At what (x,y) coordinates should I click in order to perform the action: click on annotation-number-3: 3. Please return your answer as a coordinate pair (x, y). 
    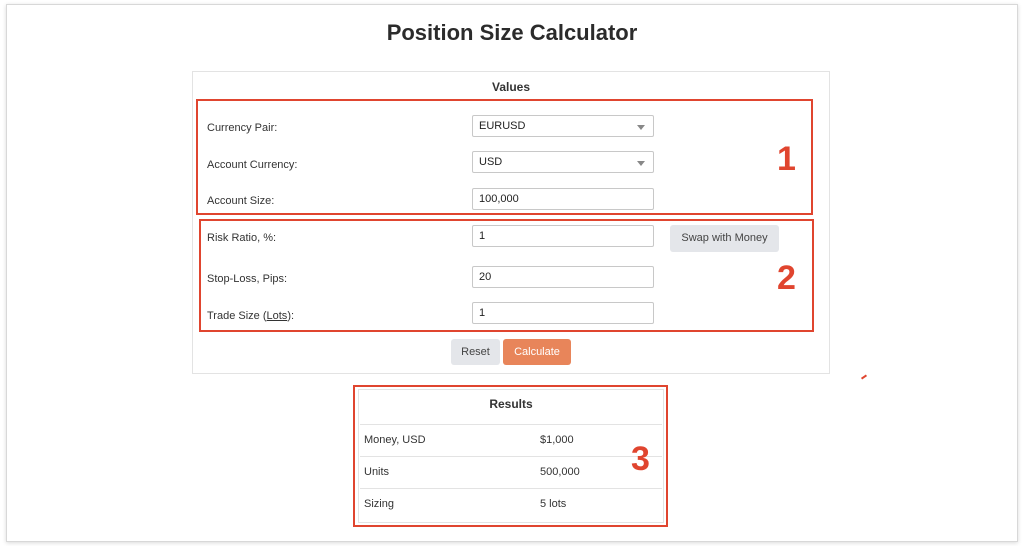
    Looking at the image, I should click on (640, 459).